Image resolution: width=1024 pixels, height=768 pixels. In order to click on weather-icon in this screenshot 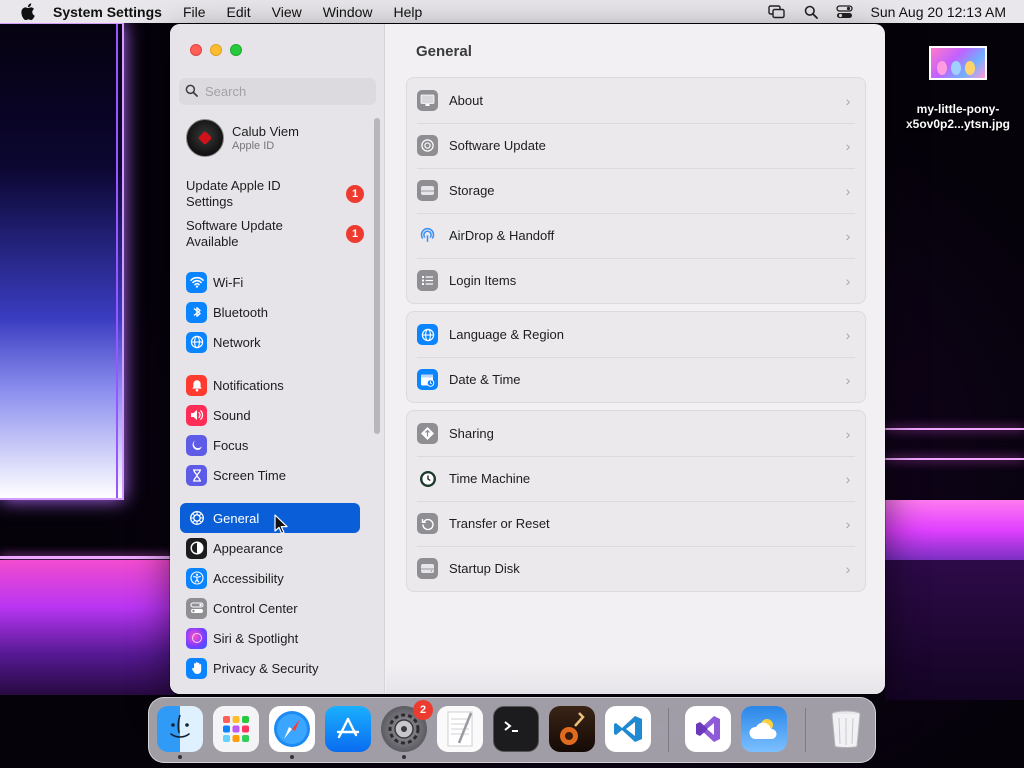, I will do `click(764, 729)`.